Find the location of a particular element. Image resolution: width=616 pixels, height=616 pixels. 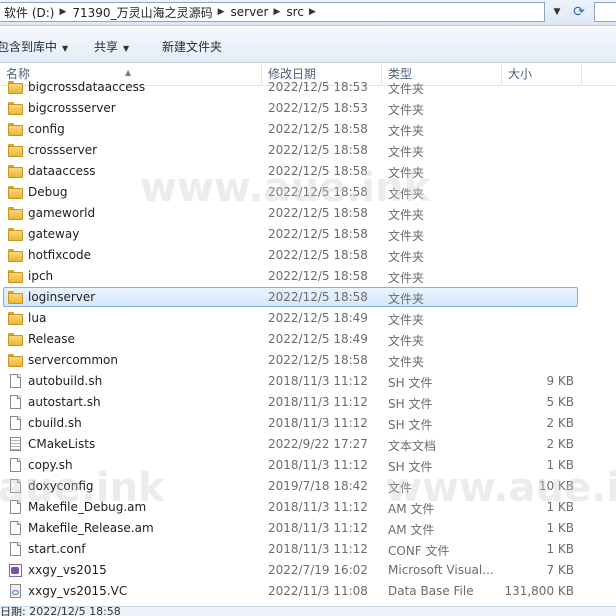

visual-studio-solution-icon is located at coordinates (15, 570).